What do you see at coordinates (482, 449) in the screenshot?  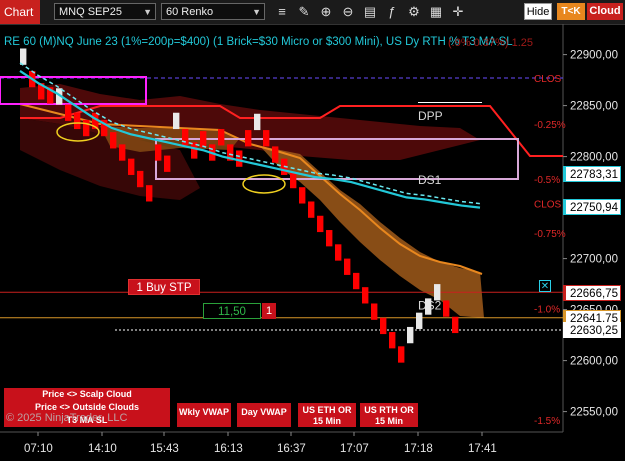 I see `x-tick-label: 17:41` at bounding box center [482, 449].